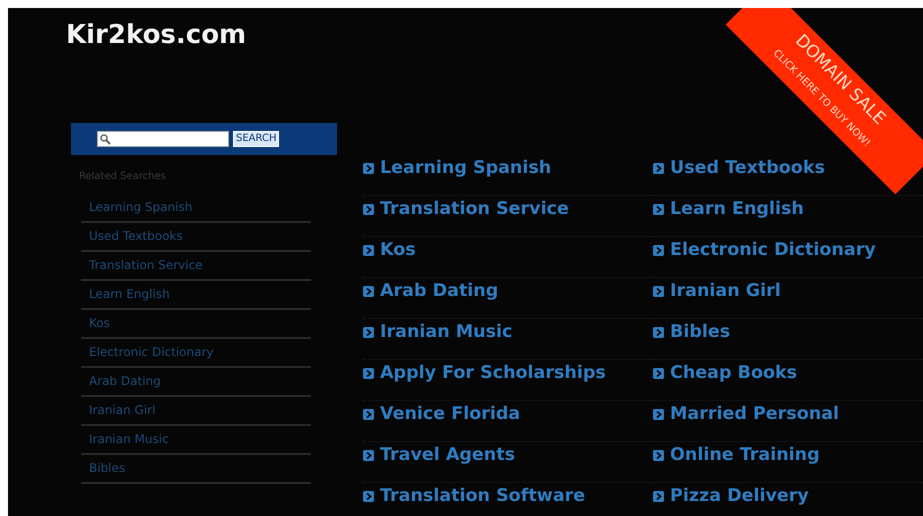 The width and height of the screenshot is (923, 516). What do you see at coordinates (746, 414) in the screenshot?
I see `search-link: Married Personal` at bounding box center [746, 414].